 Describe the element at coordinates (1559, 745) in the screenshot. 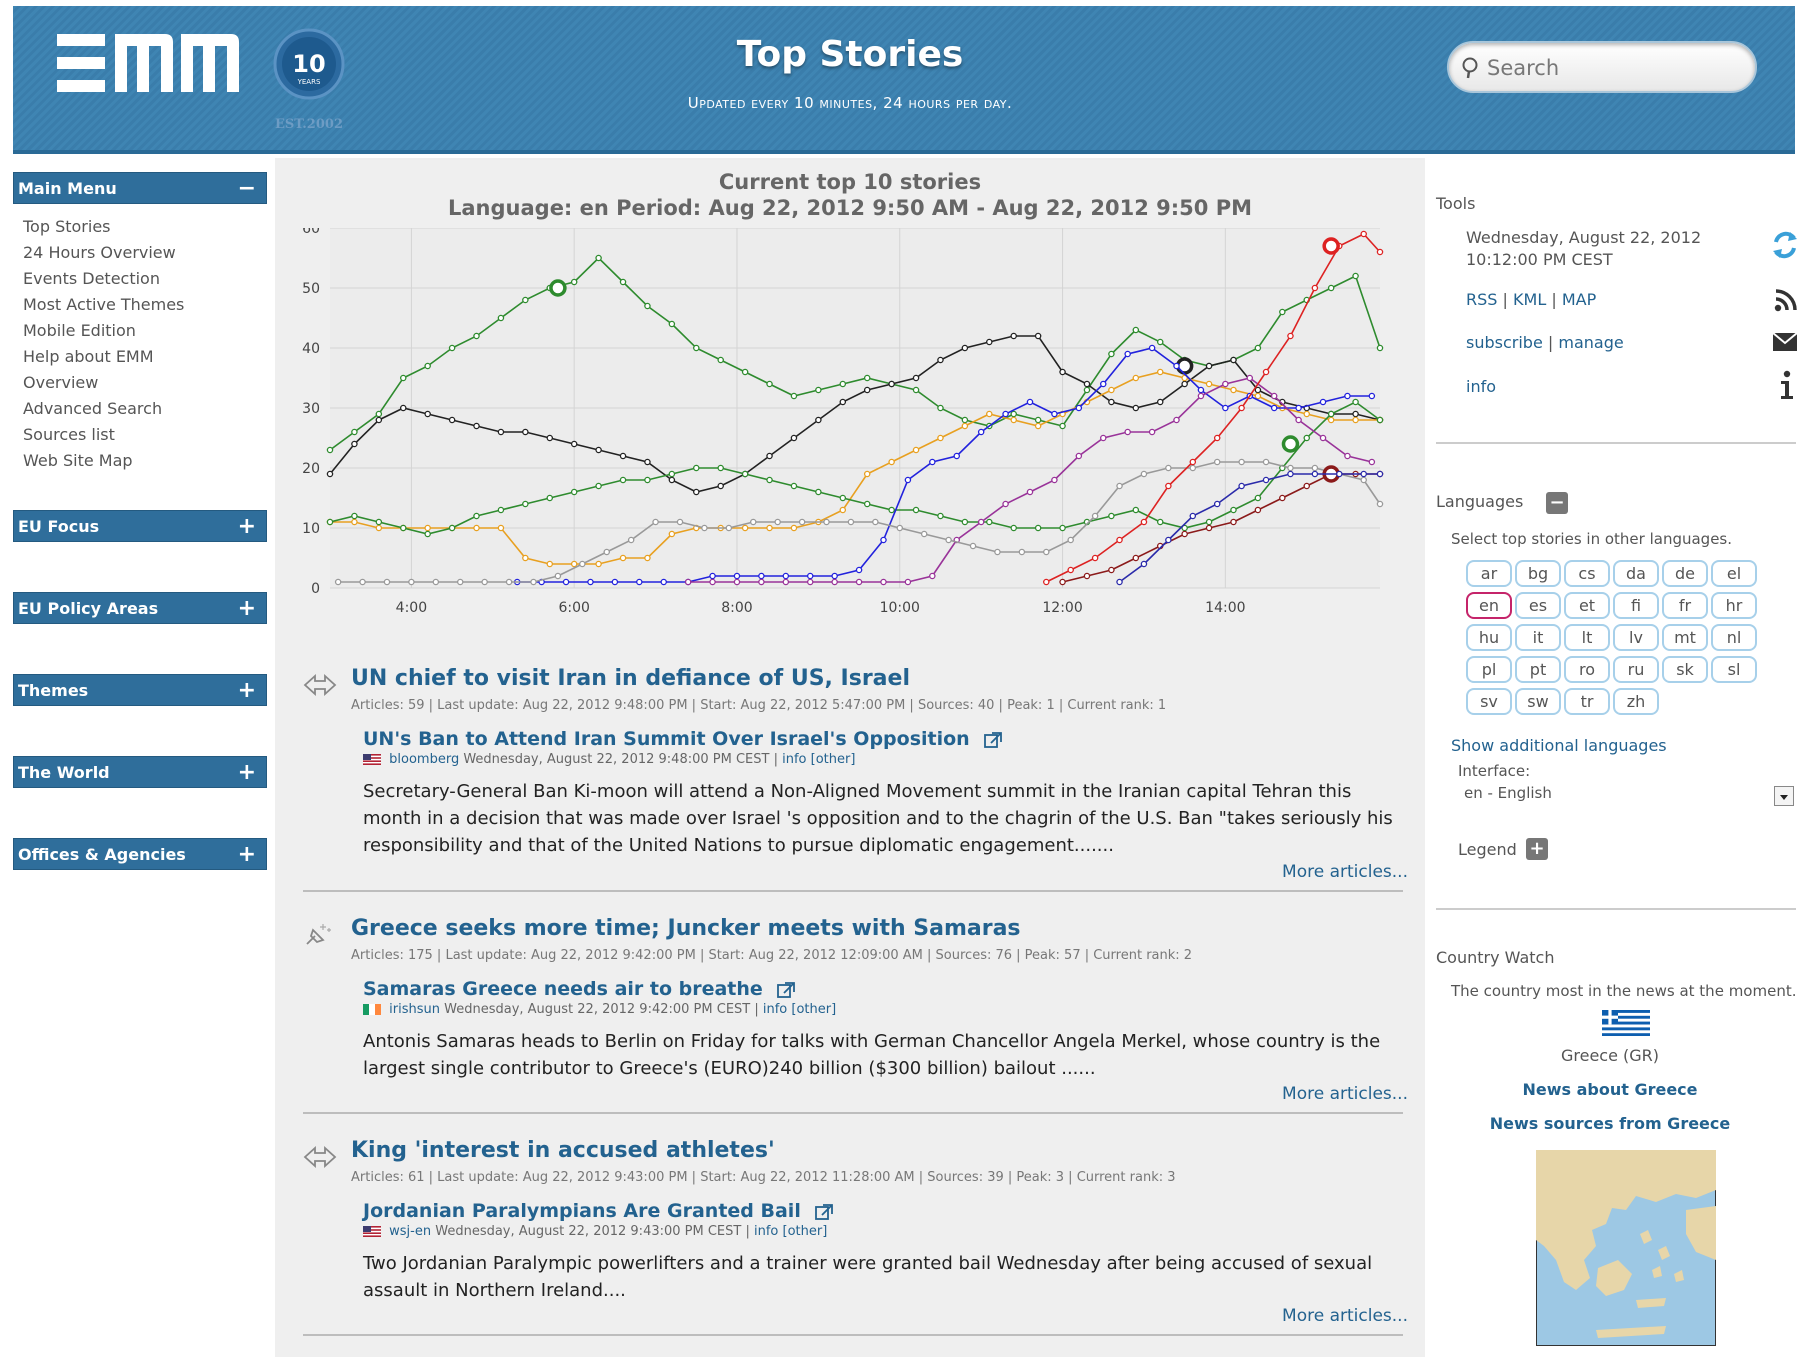

I see `show-additional-languages-link: Show additional languages` at that location.